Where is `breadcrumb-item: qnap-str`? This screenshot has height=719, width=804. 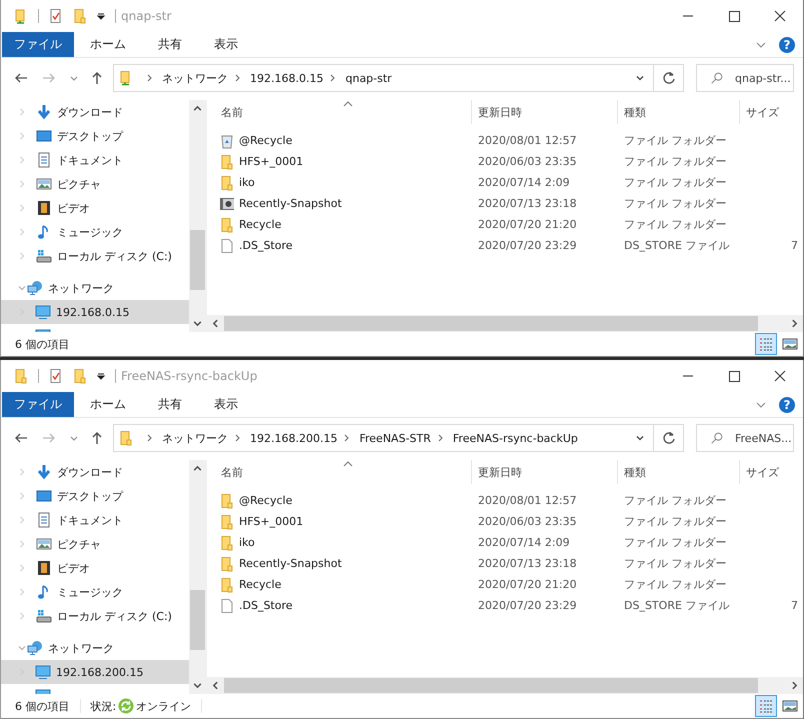 breadcrumb-item: qnap-str is located at coordinates (368, 78).